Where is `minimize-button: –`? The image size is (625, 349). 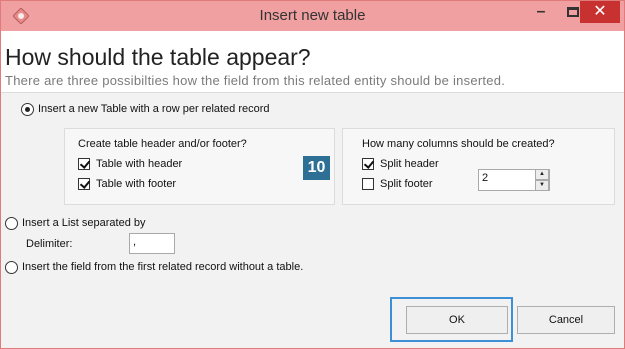 minimize-button: – is located at coordinates (541, 15).